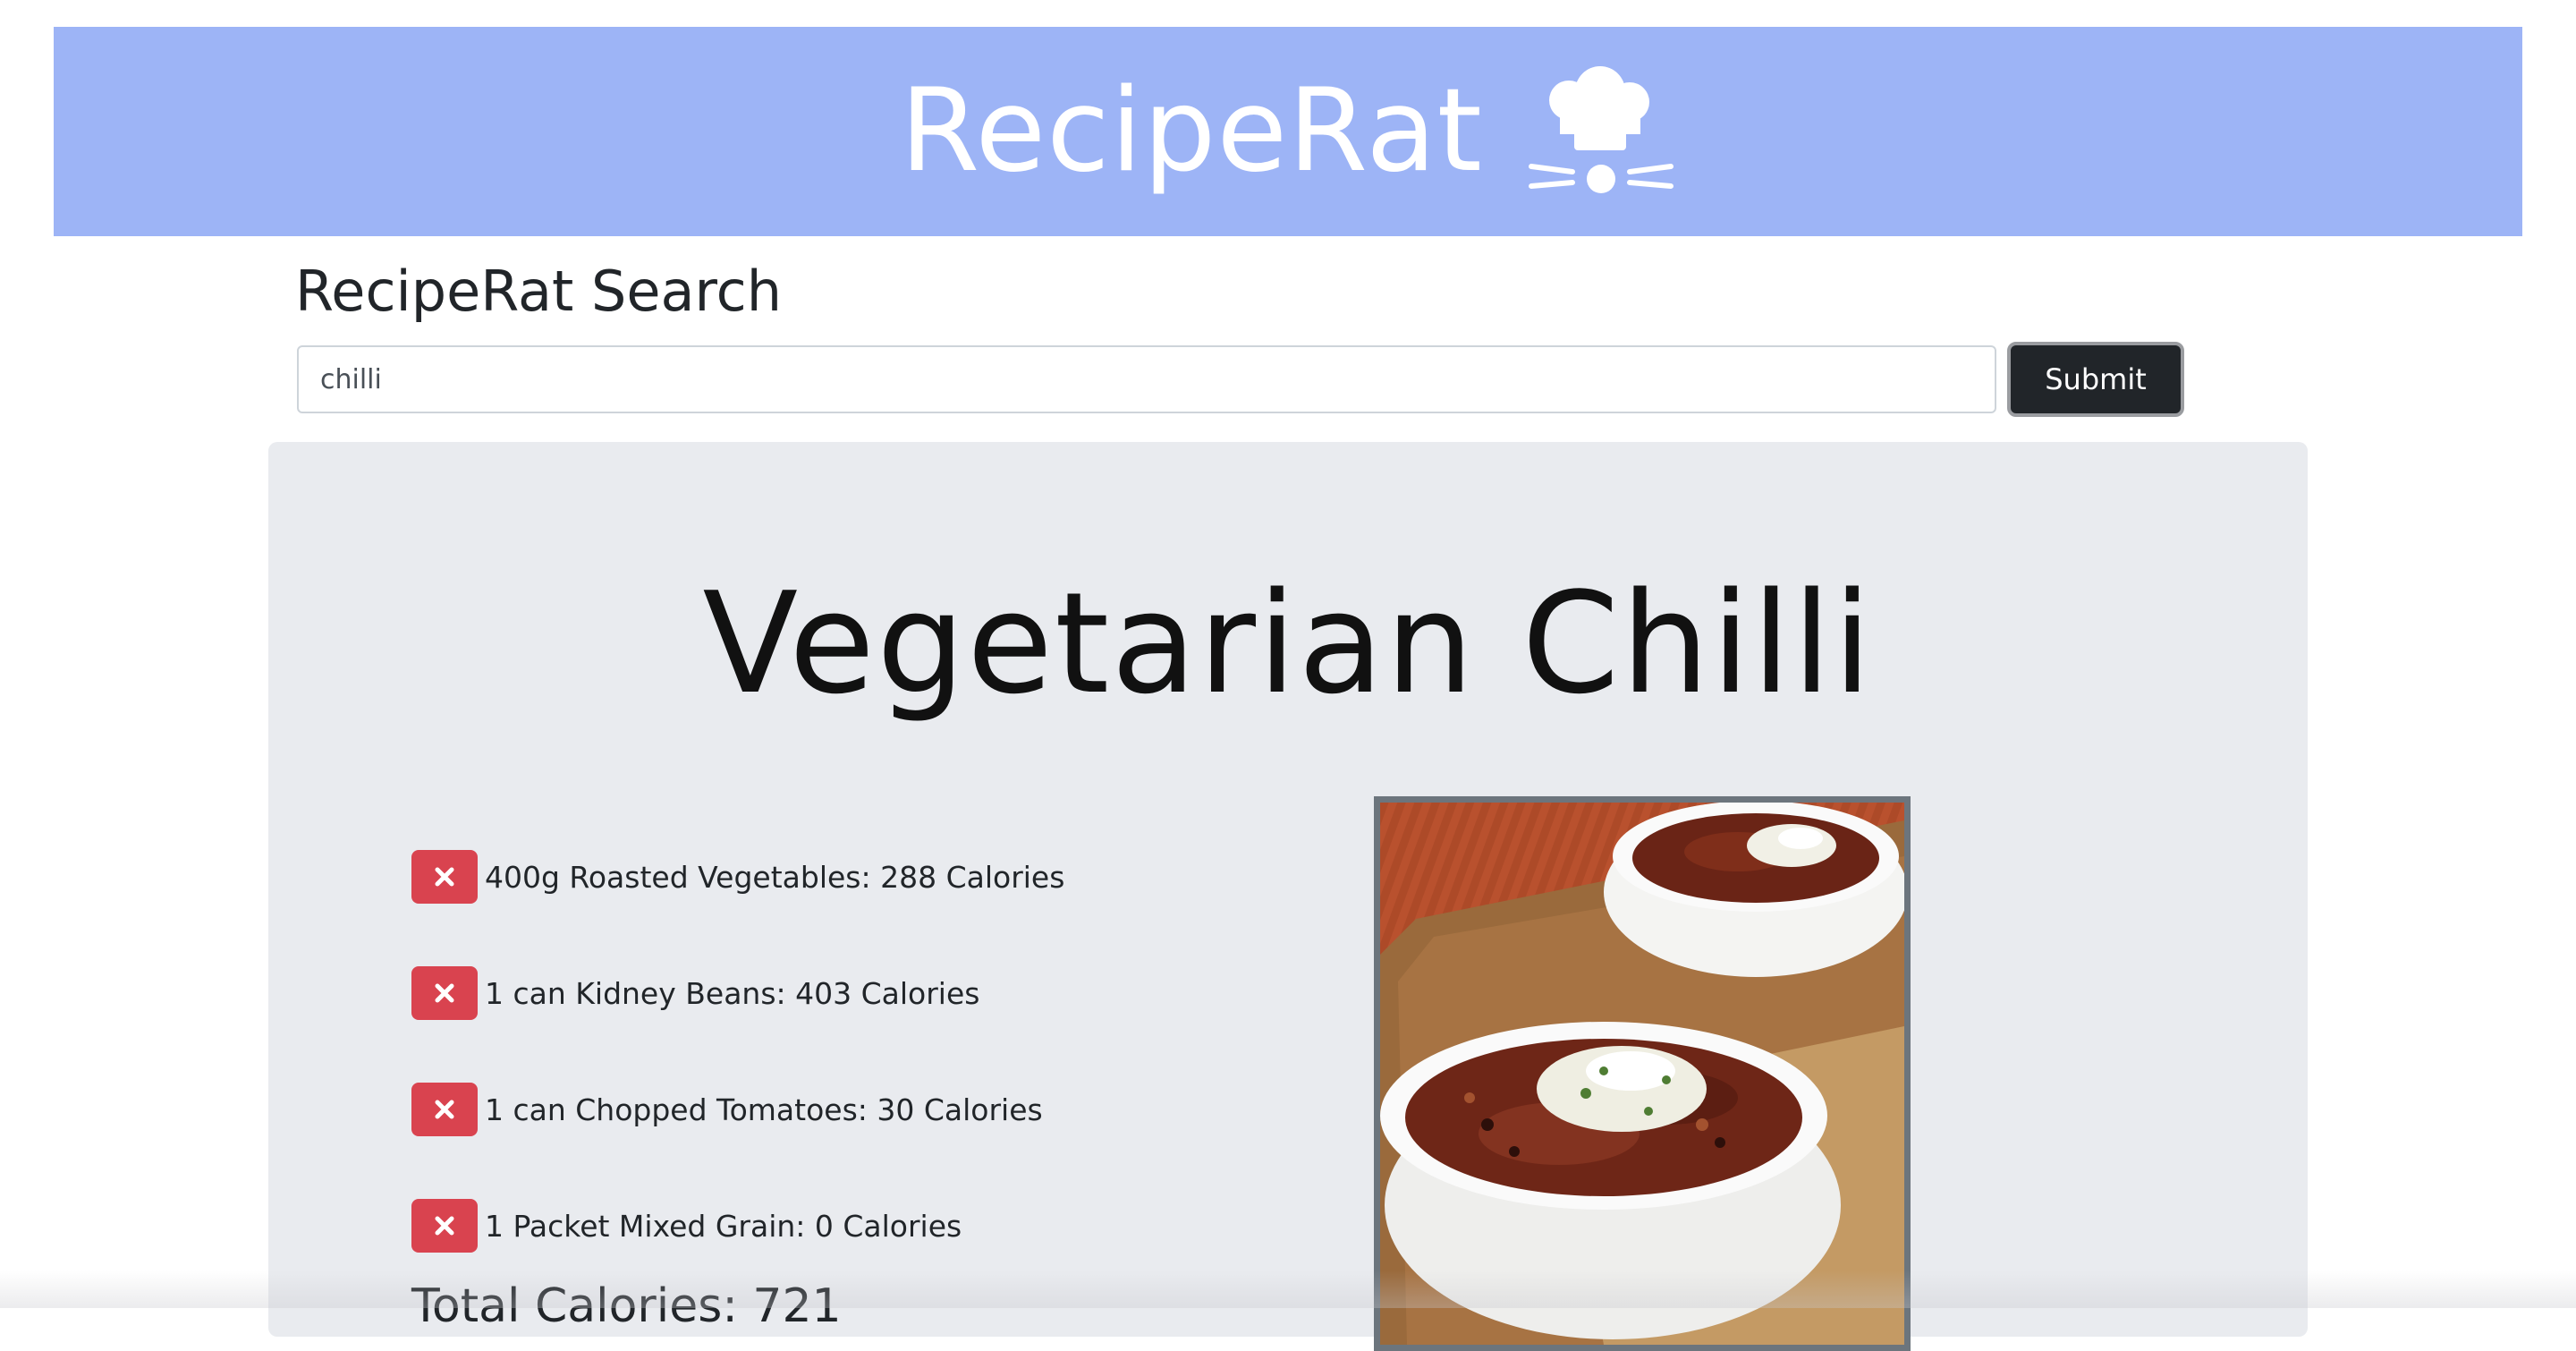 The height and width of the screenshot is (1351, 2576). What do you see at coordinates (1288, 643) in the screenshot?
I see `recipe-title: Vegetarian Chilli` at bounding box center [1288, 643].